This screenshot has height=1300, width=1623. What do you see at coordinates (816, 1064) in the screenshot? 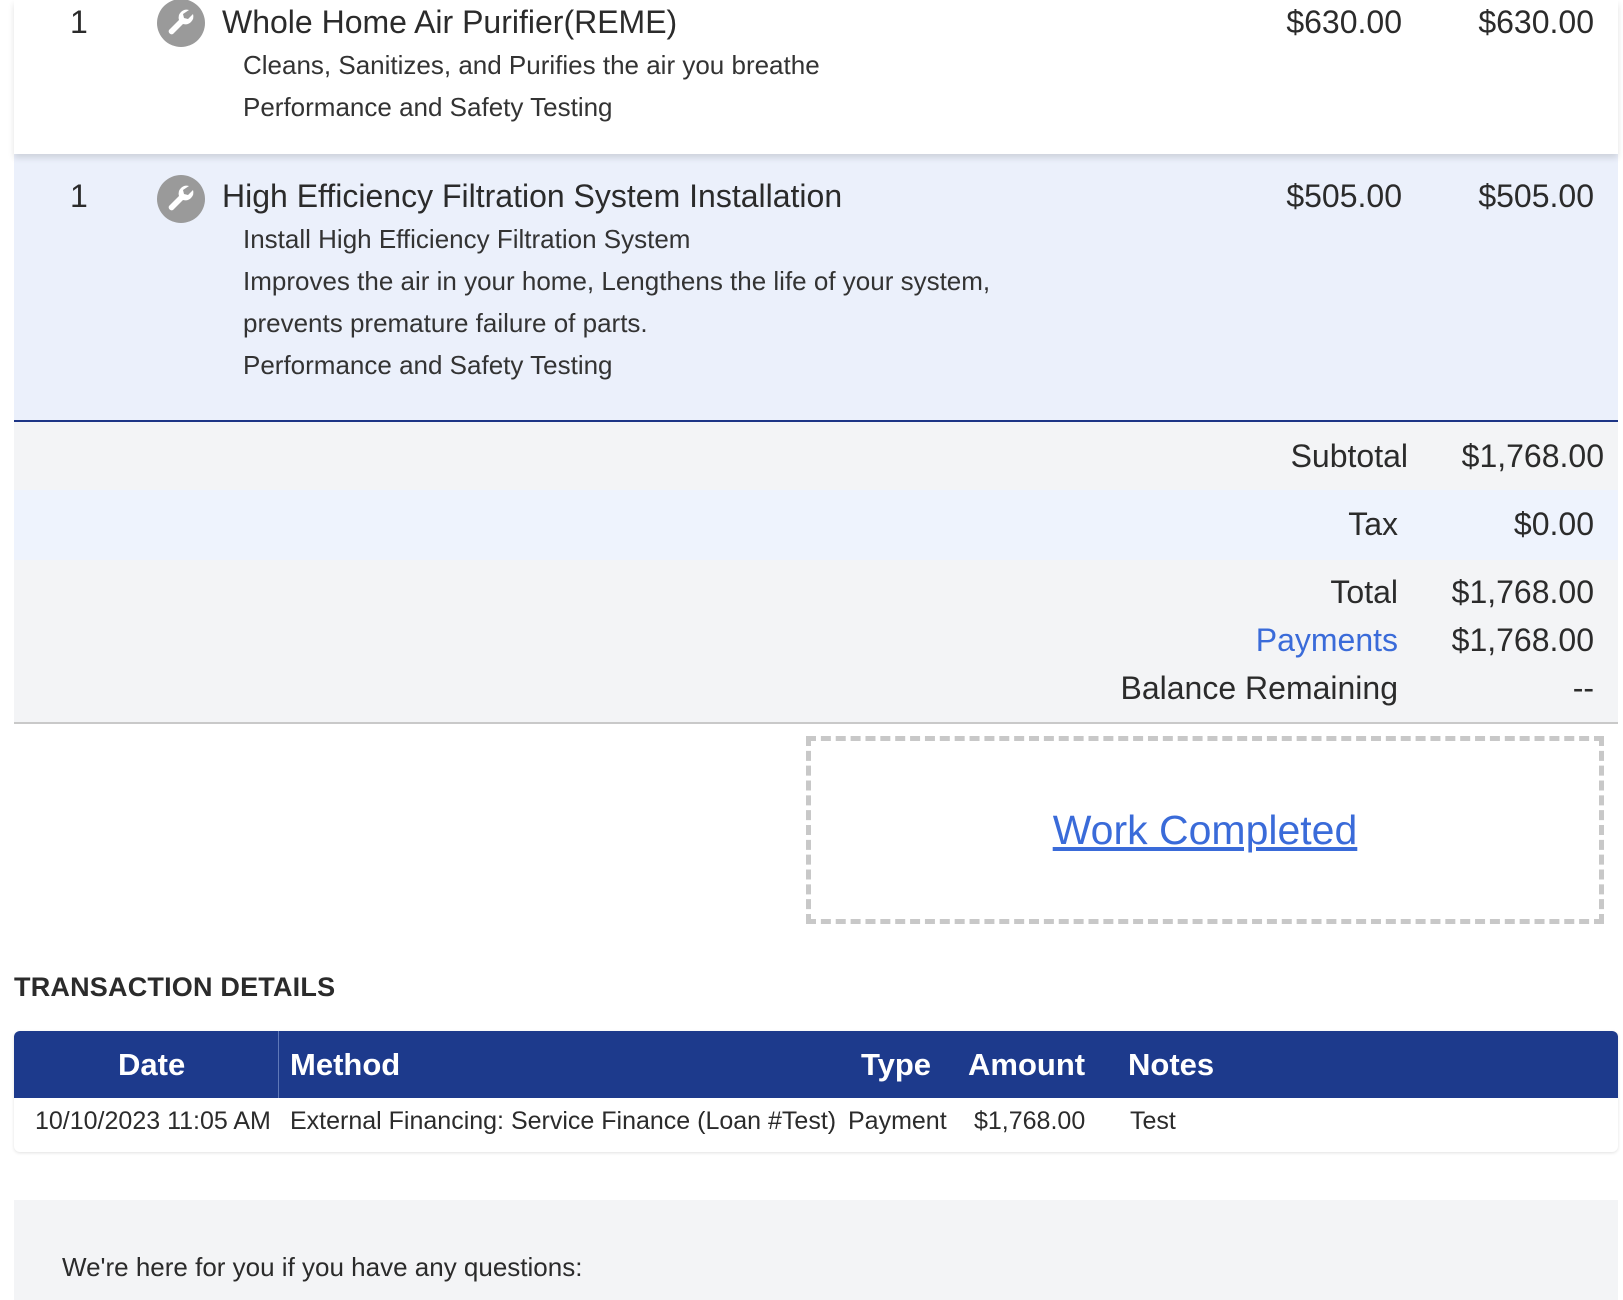
I see `table-header: Date Method Type Amount Notes` at bounding box center [816, 1064].